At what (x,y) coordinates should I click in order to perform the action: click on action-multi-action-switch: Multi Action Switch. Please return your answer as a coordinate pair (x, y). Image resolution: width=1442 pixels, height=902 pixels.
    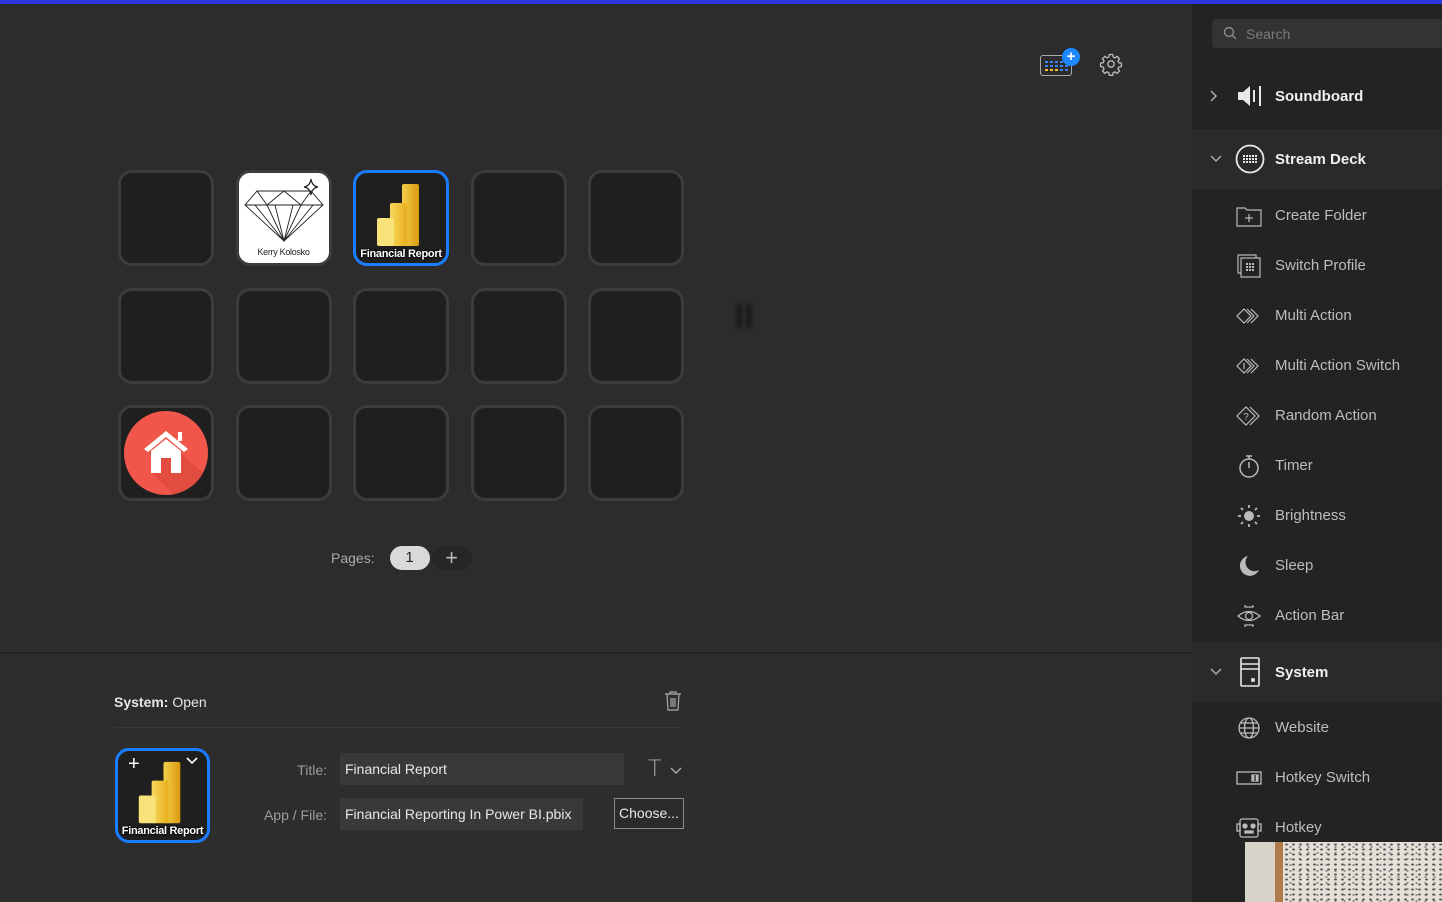
    Looking at the image, I should click on (1317, 366).